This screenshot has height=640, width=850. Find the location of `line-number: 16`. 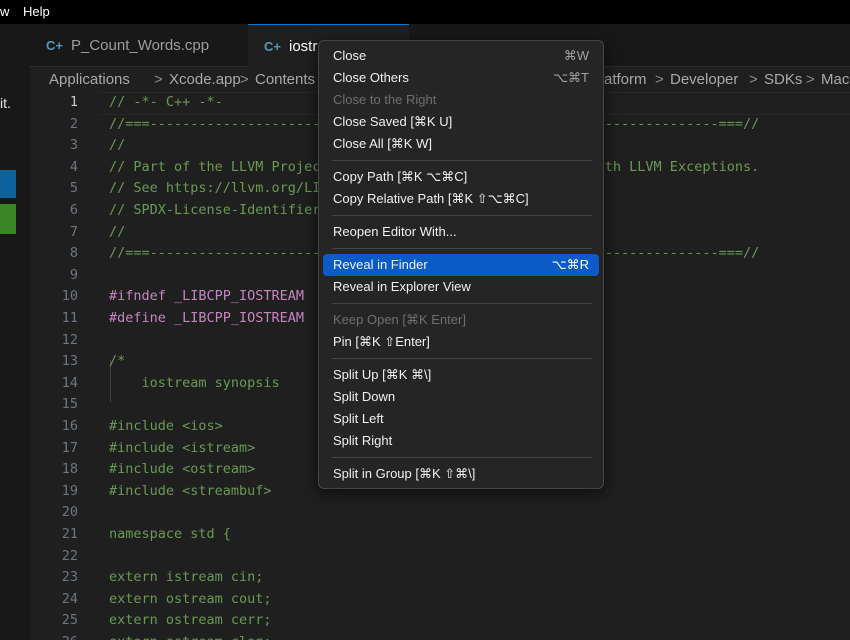

line-number: 16 is located at coordinates (69, 426).